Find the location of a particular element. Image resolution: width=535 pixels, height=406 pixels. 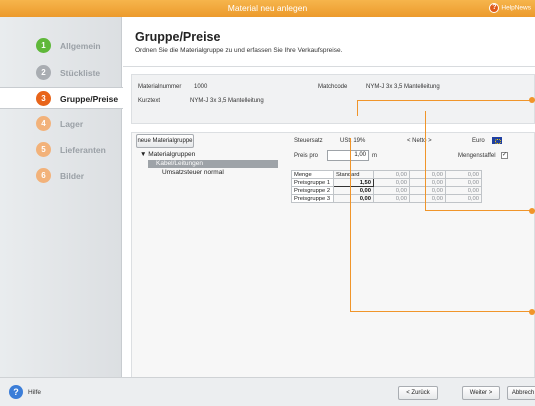

material-group-tree: ▼ Materialgruppen is located at coordinates (167, 154).